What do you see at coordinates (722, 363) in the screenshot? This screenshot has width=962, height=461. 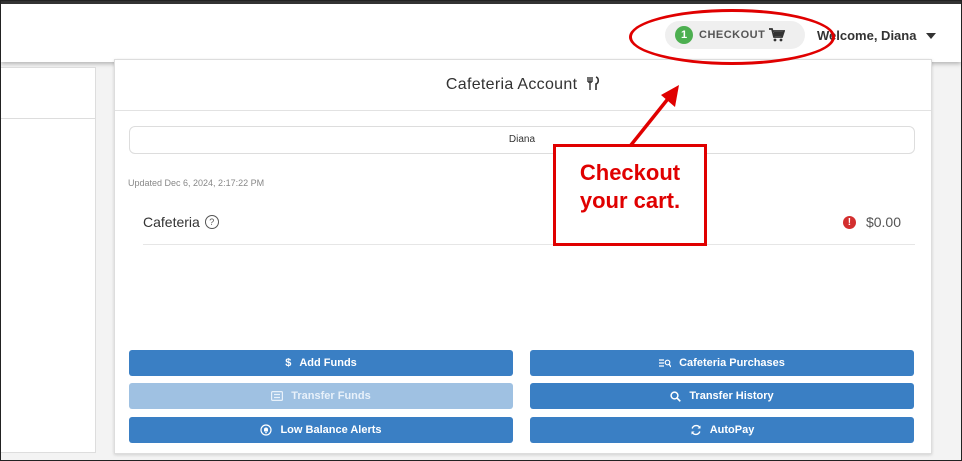 I see `cafeteria-purchases-button: Cafeteria Purchases` at bounding box center [722, 363].